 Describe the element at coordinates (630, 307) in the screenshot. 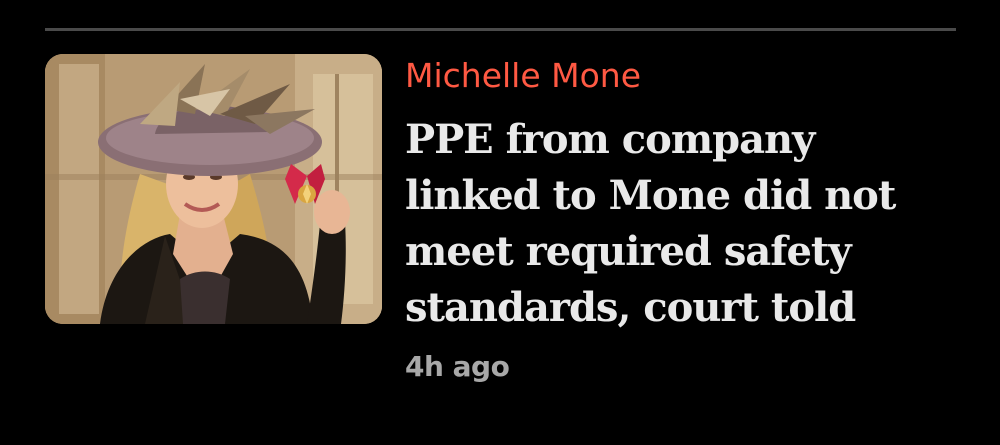

I see `headline-line: standards, court told` at that location.